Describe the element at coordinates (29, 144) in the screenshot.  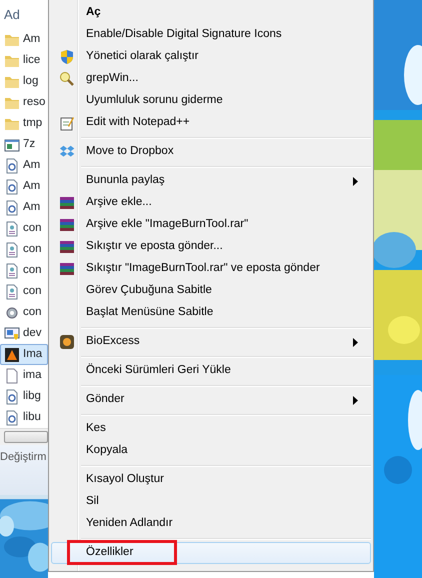
I see `file-name: 7z` at that location.